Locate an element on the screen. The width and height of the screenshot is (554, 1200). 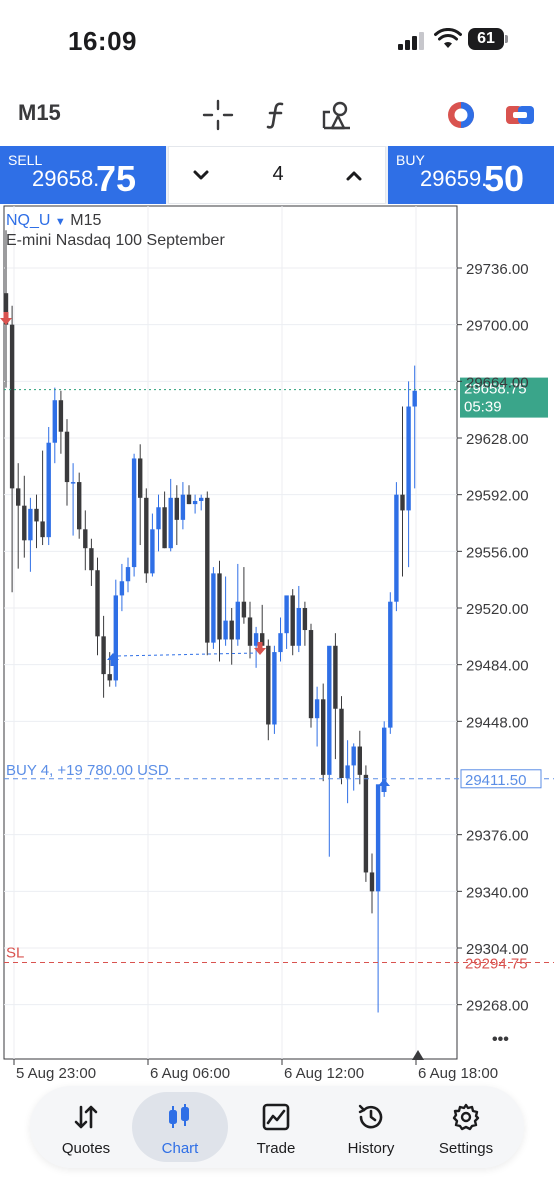
nav-trade-label: Trade is located at coordinates (276, 1148).